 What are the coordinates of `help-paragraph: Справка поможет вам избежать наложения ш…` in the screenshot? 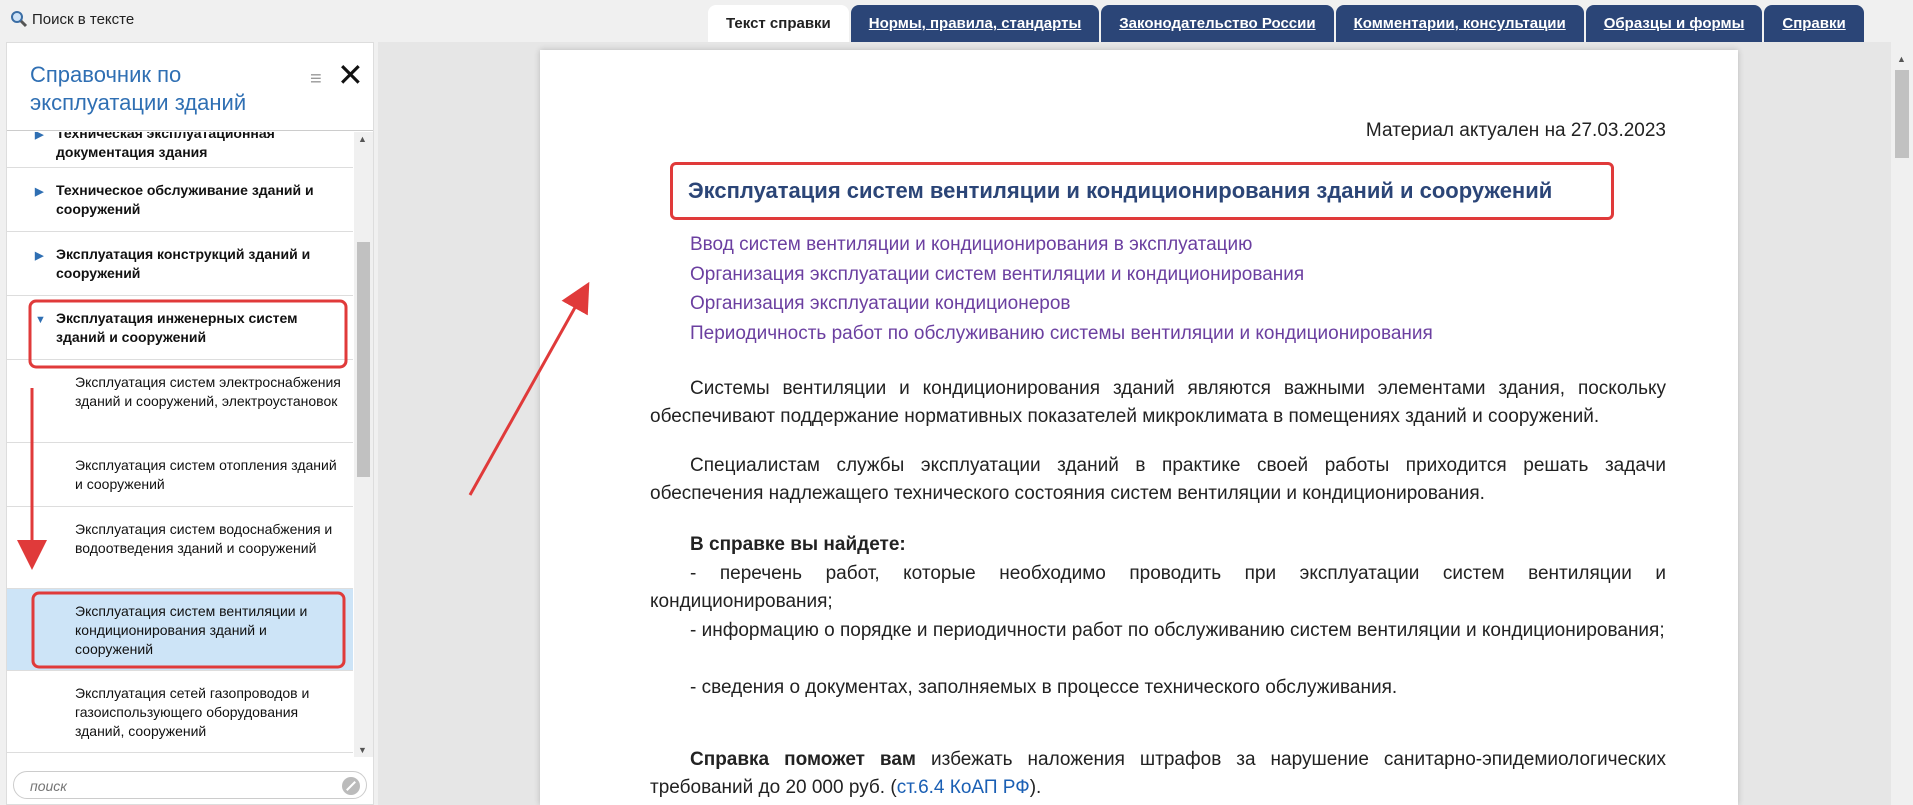 It's located at (1158, 773).